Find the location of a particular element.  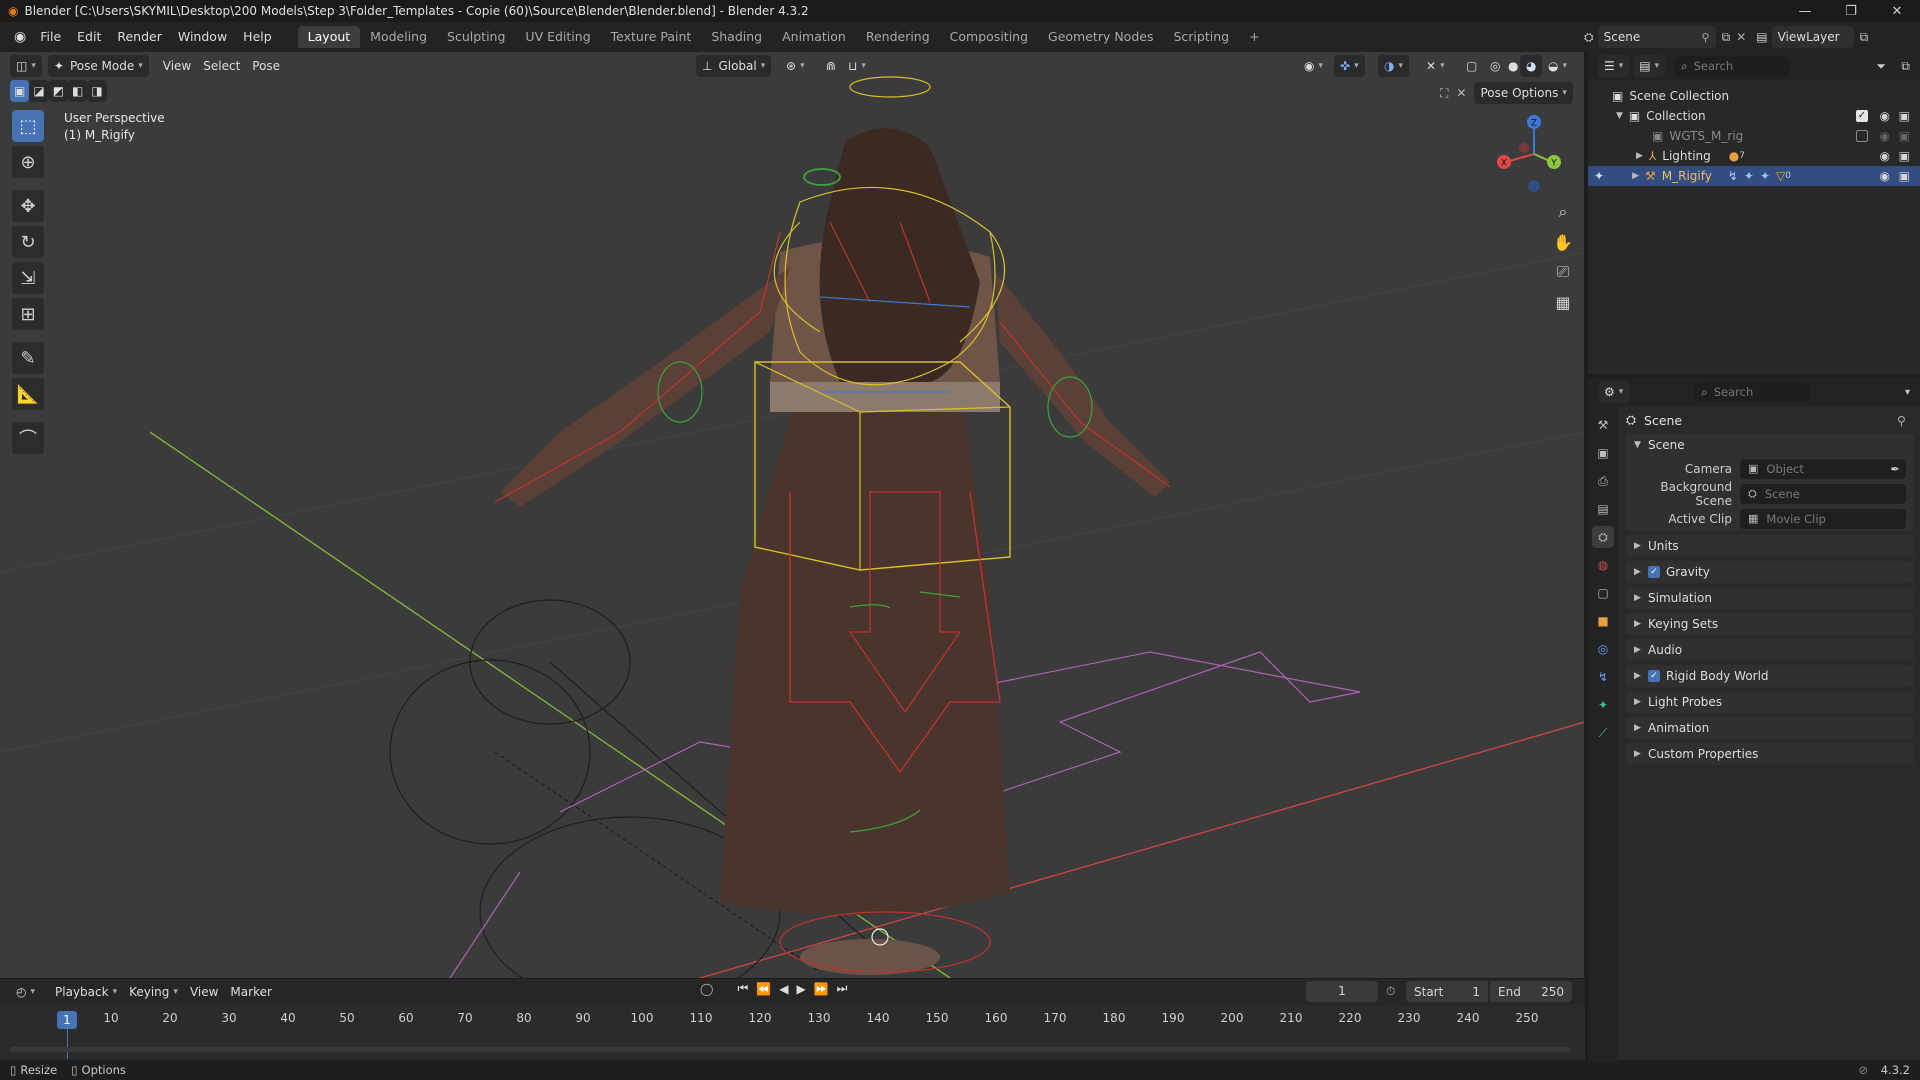

gravity-panel: ▶ ✓ Gravity is located at coordinates (1770, 572).